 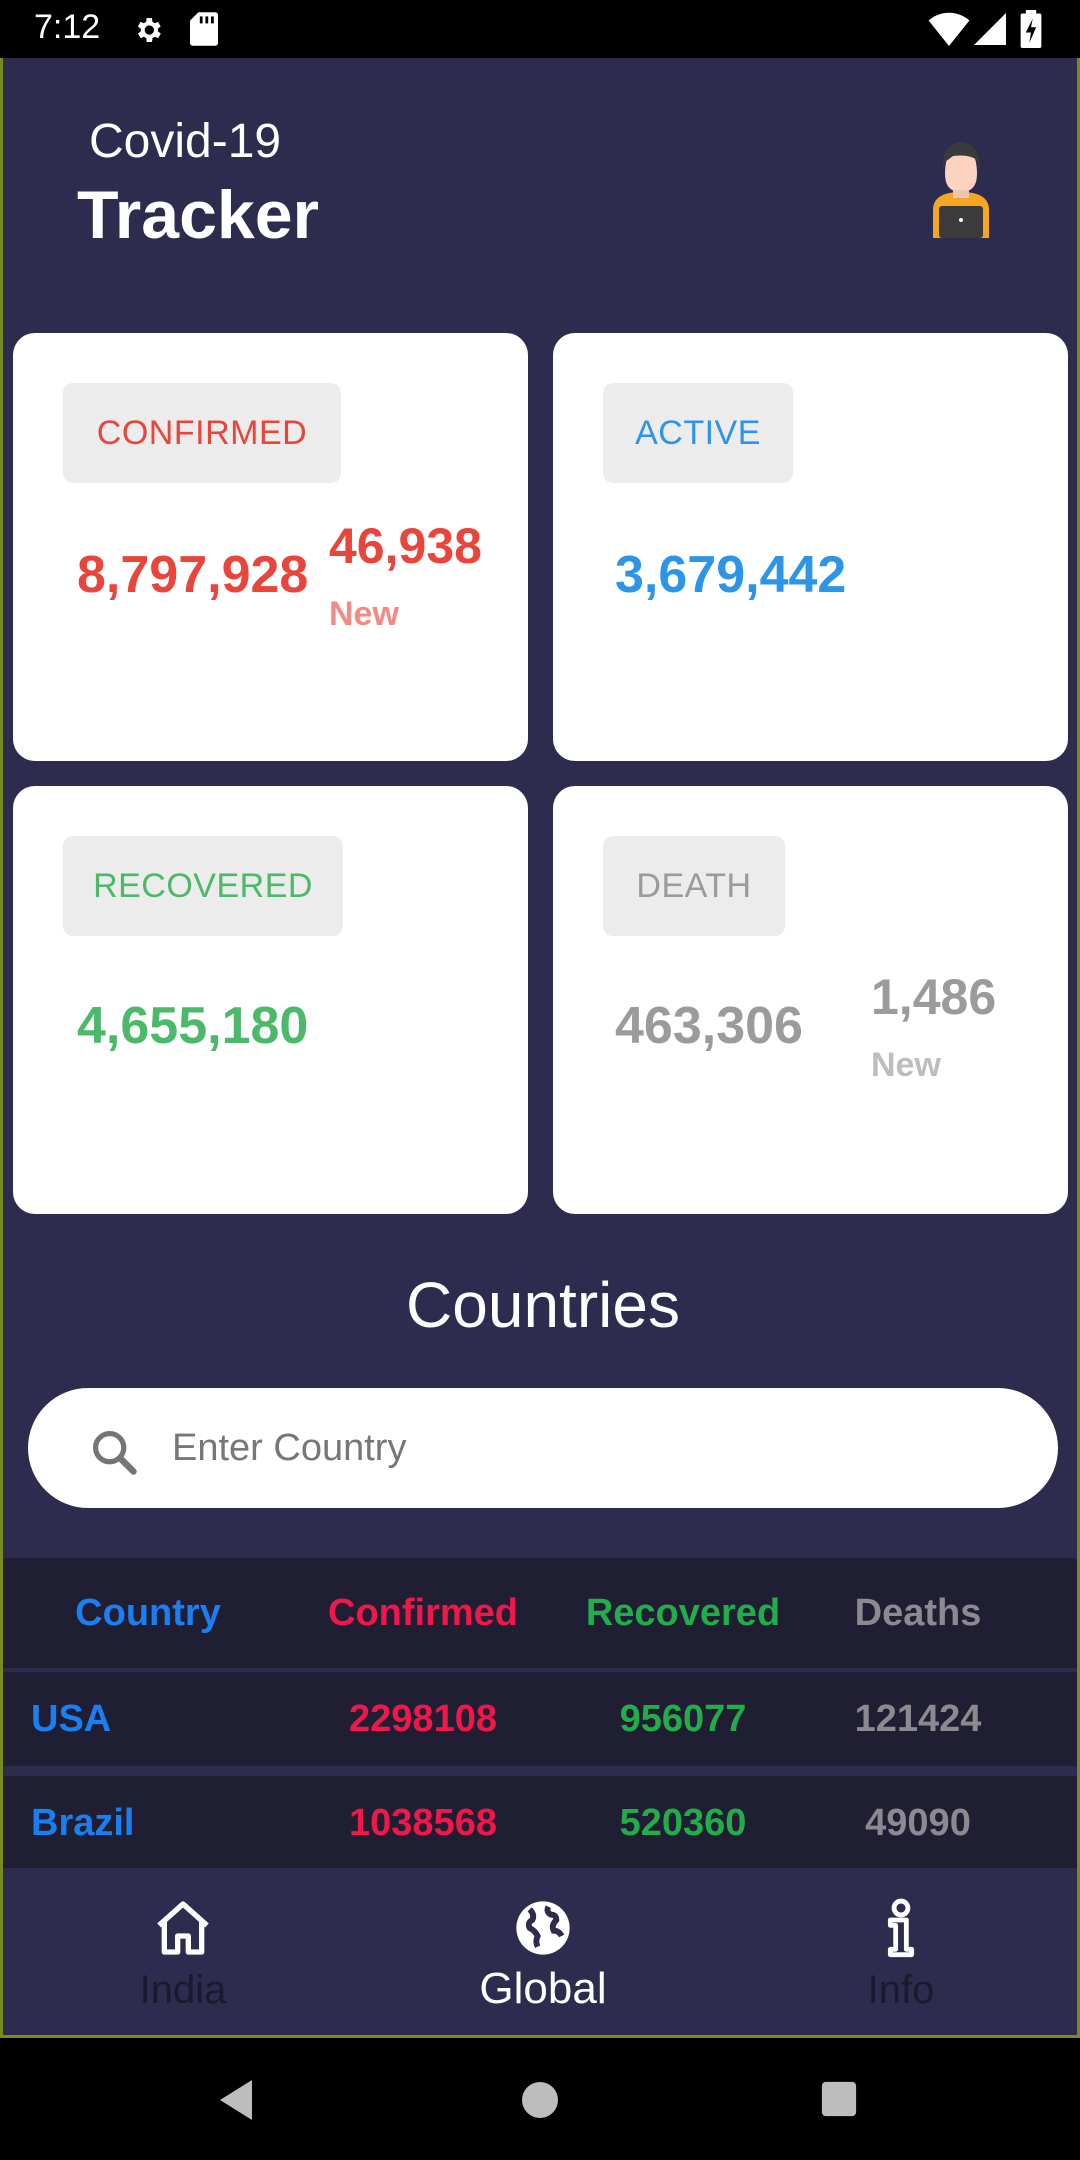 I want to click on nav-label-info: Info, so click(x=901, y=1990).